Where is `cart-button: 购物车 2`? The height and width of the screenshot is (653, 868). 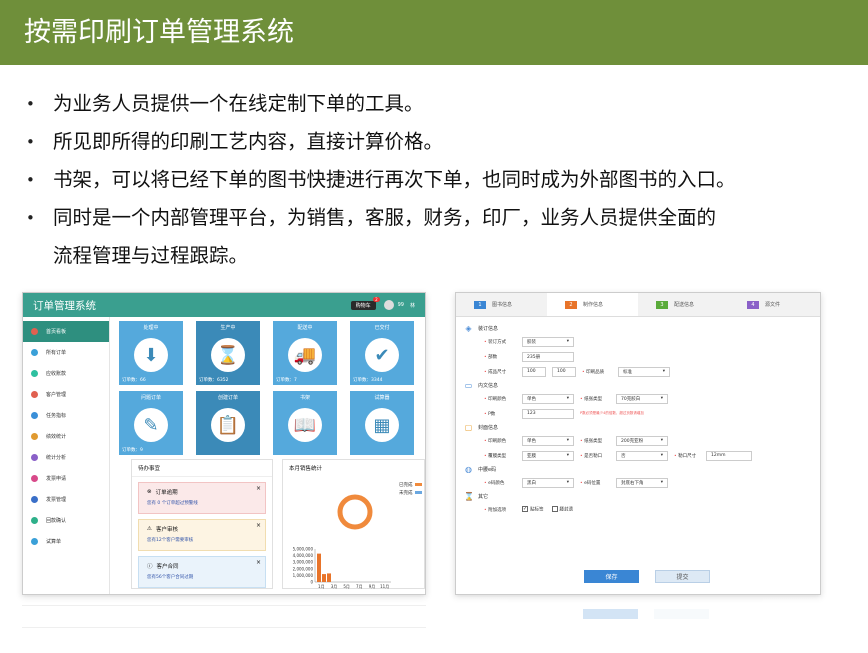
cart-button: 购物车 2 is located at coordinates (365, 303).